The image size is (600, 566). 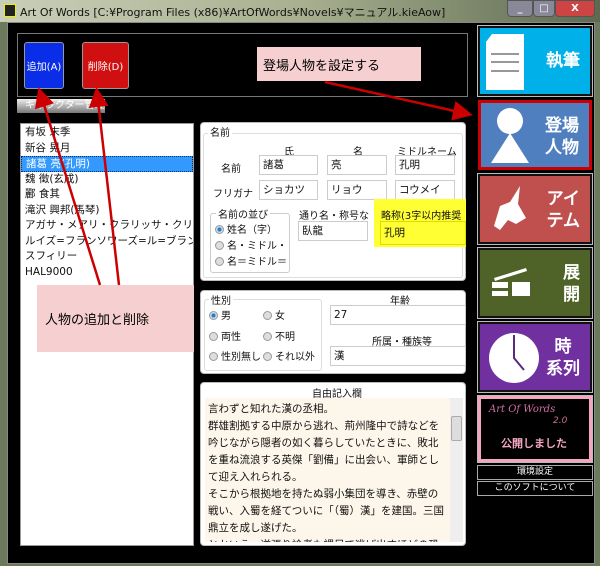 What do you see at coordinates (562, 137) in the screenshot?
I see `nav-label: 登場 人物` at bounding box center [562, 137].